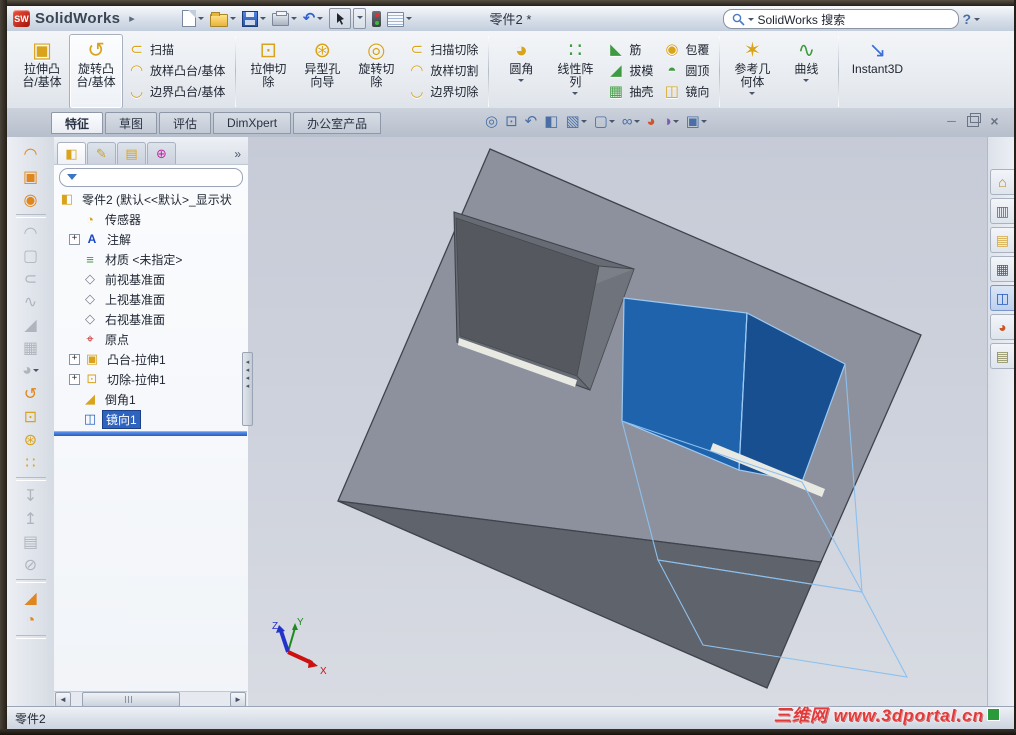 This screenshot has height=735, width=1016. What do you see at coordinates (42, 71) in the screenshot?
I see `extruded-boss-base-button: ▣ 拉伸凸 台/基体` at bounding box center [42, 71].